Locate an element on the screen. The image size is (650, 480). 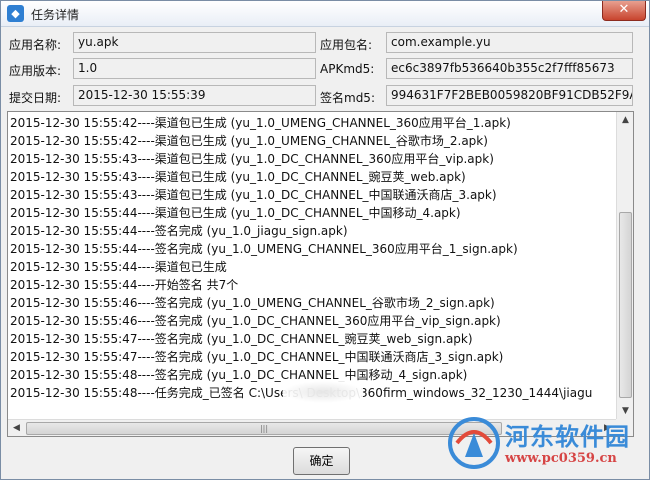
watermark-name: 河东软件园 is located at coordinates (567, 436).